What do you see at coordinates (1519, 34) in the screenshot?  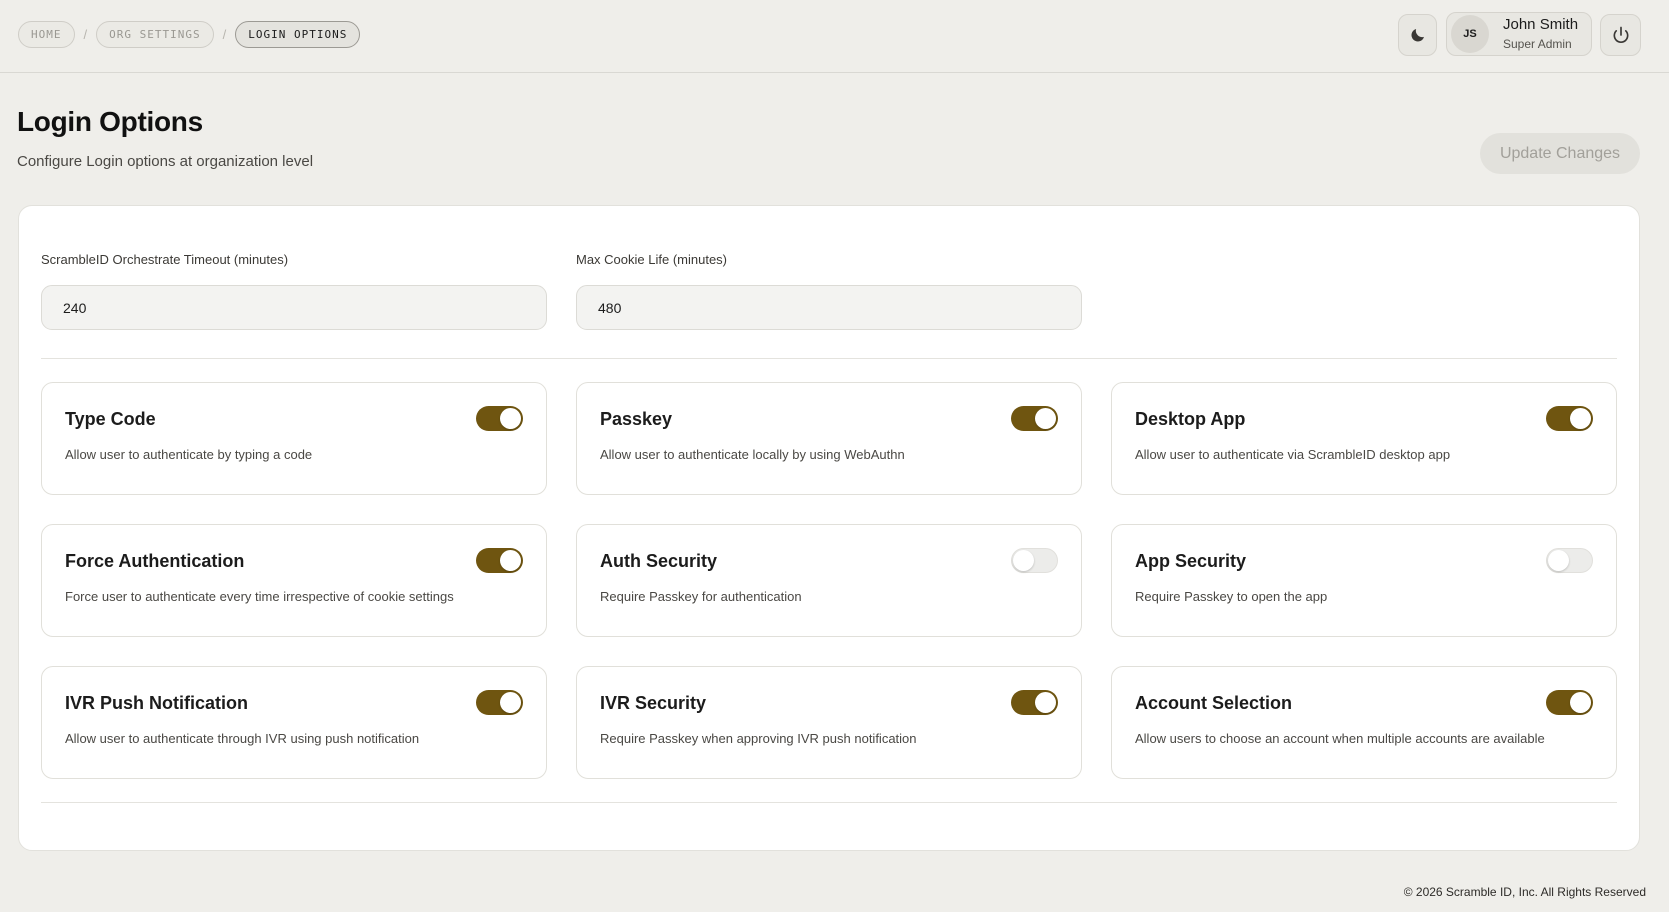 I see `user-menu: JS John Smith Super Admin` at bounding box center [1519, 34].